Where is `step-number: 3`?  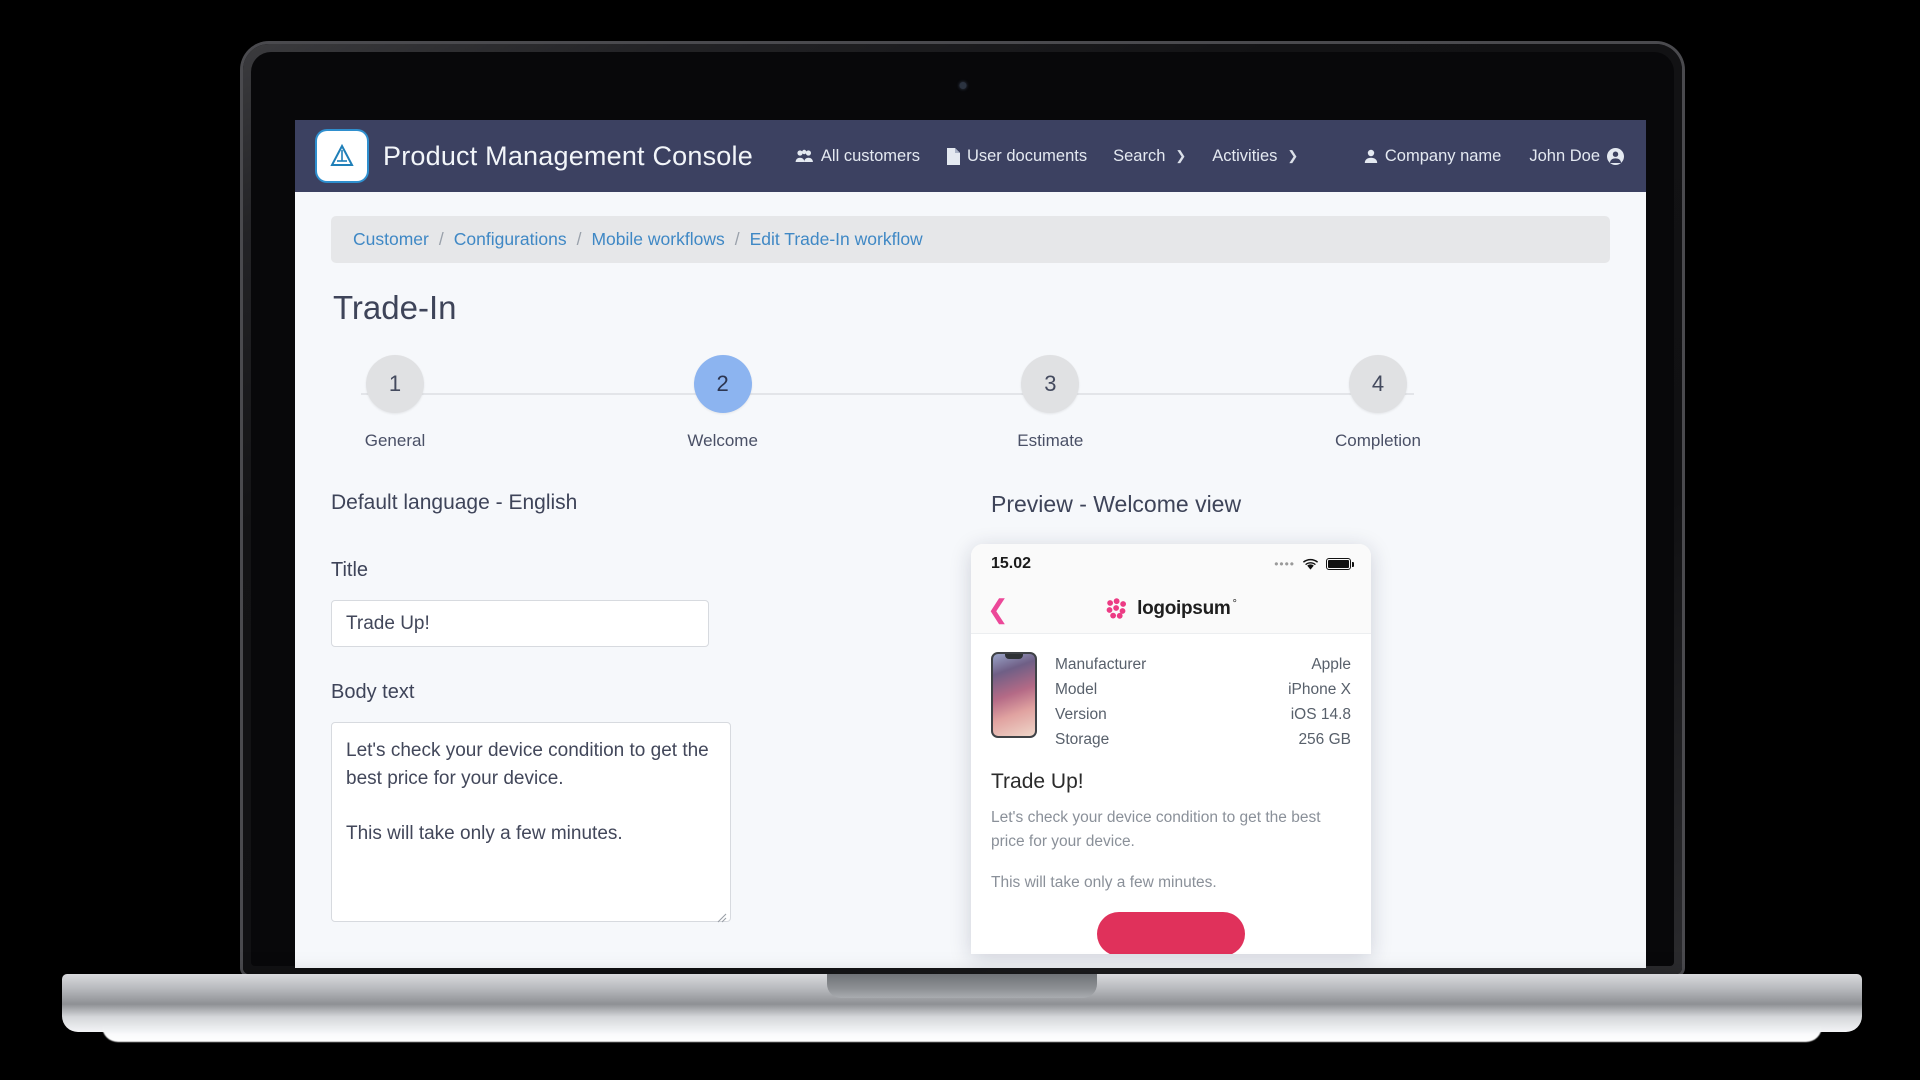
step-number: 3 is located at coordinates (1050, 384).